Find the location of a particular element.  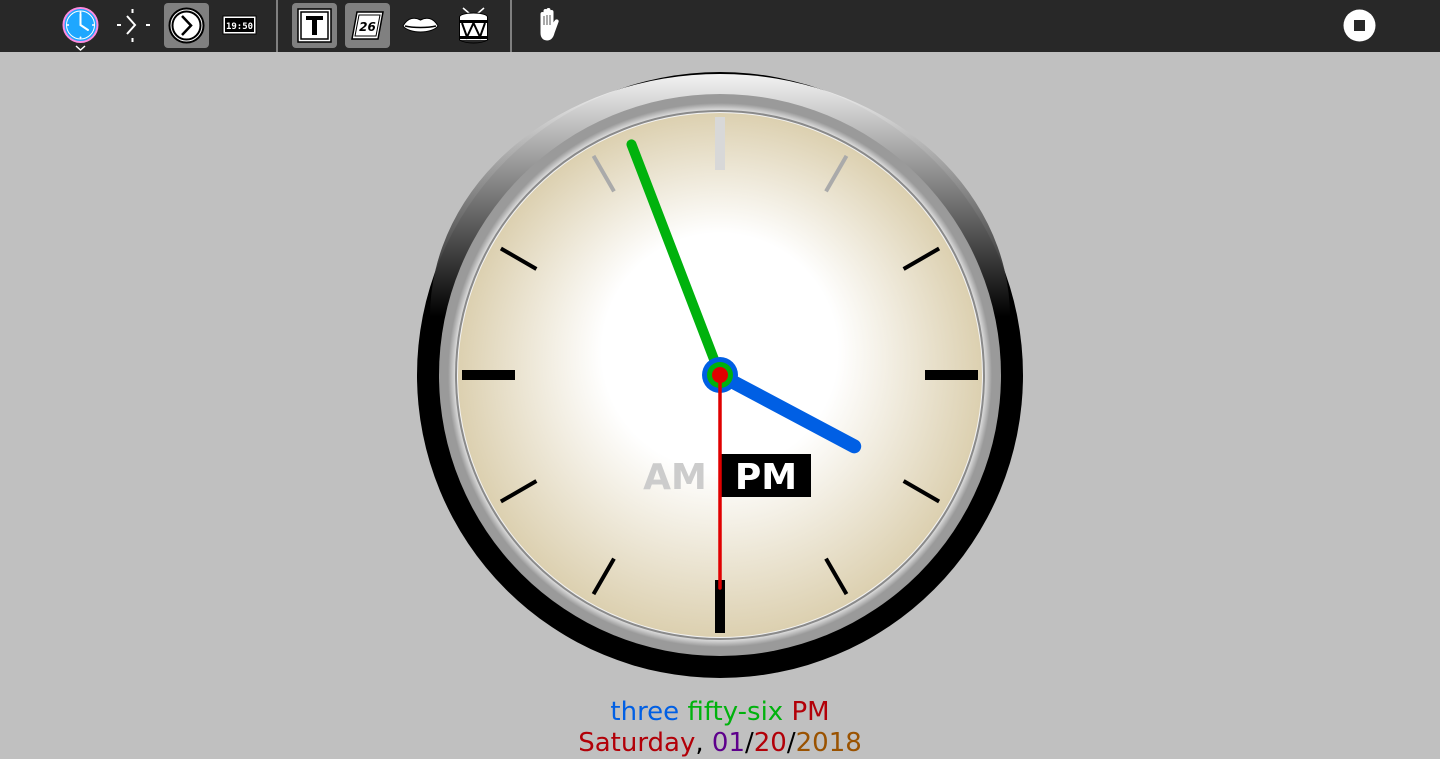

nice-clock-icon is located at coordinates (186, 25).